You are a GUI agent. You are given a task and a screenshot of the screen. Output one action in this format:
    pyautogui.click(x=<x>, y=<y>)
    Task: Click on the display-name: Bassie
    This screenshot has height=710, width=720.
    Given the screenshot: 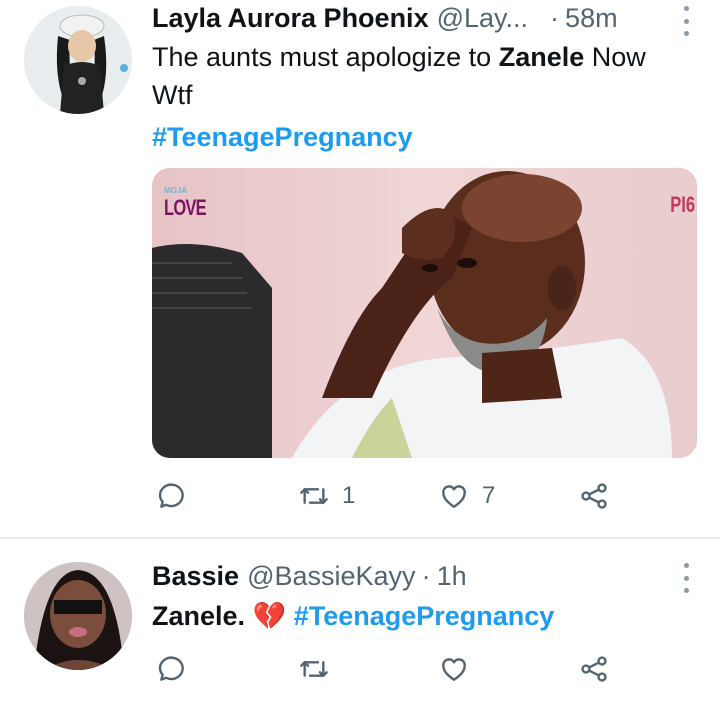 What is the action you would take?
    pyautogui.click(x=195, y=576)
    